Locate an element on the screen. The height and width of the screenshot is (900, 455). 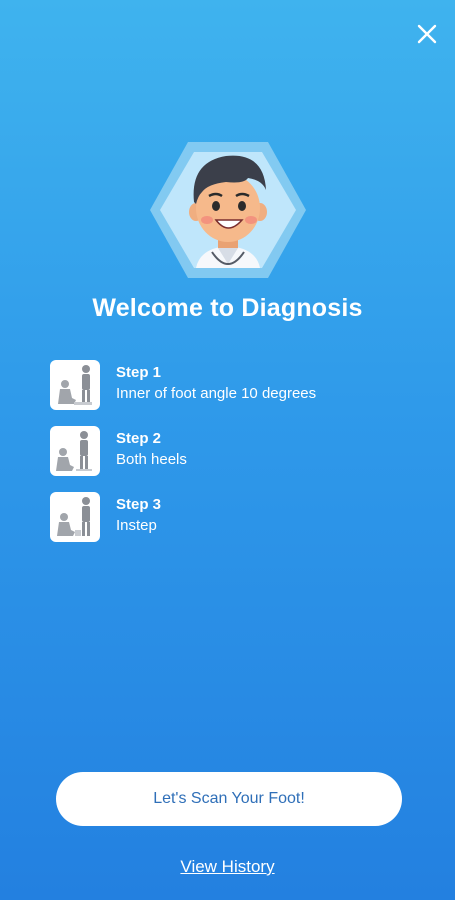
step-title: Step 2 is located at coordinates (139, 438).